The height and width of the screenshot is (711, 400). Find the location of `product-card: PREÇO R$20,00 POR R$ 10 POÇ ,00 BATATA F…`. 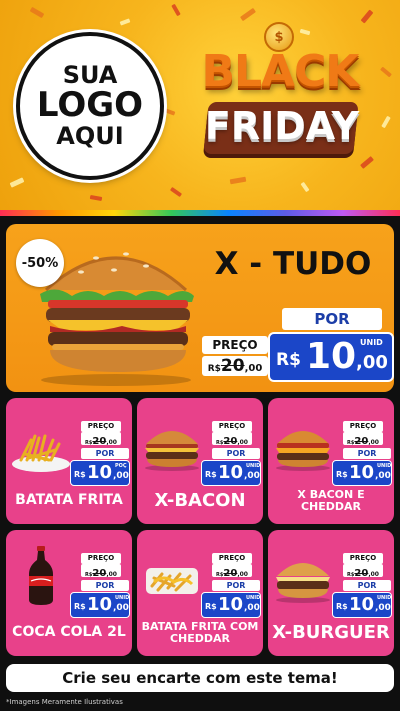

product-card: PREÇO R$20,00 POR R$ 10 POÇ ,00 BATATA F… is located at coordinates (69, 461).